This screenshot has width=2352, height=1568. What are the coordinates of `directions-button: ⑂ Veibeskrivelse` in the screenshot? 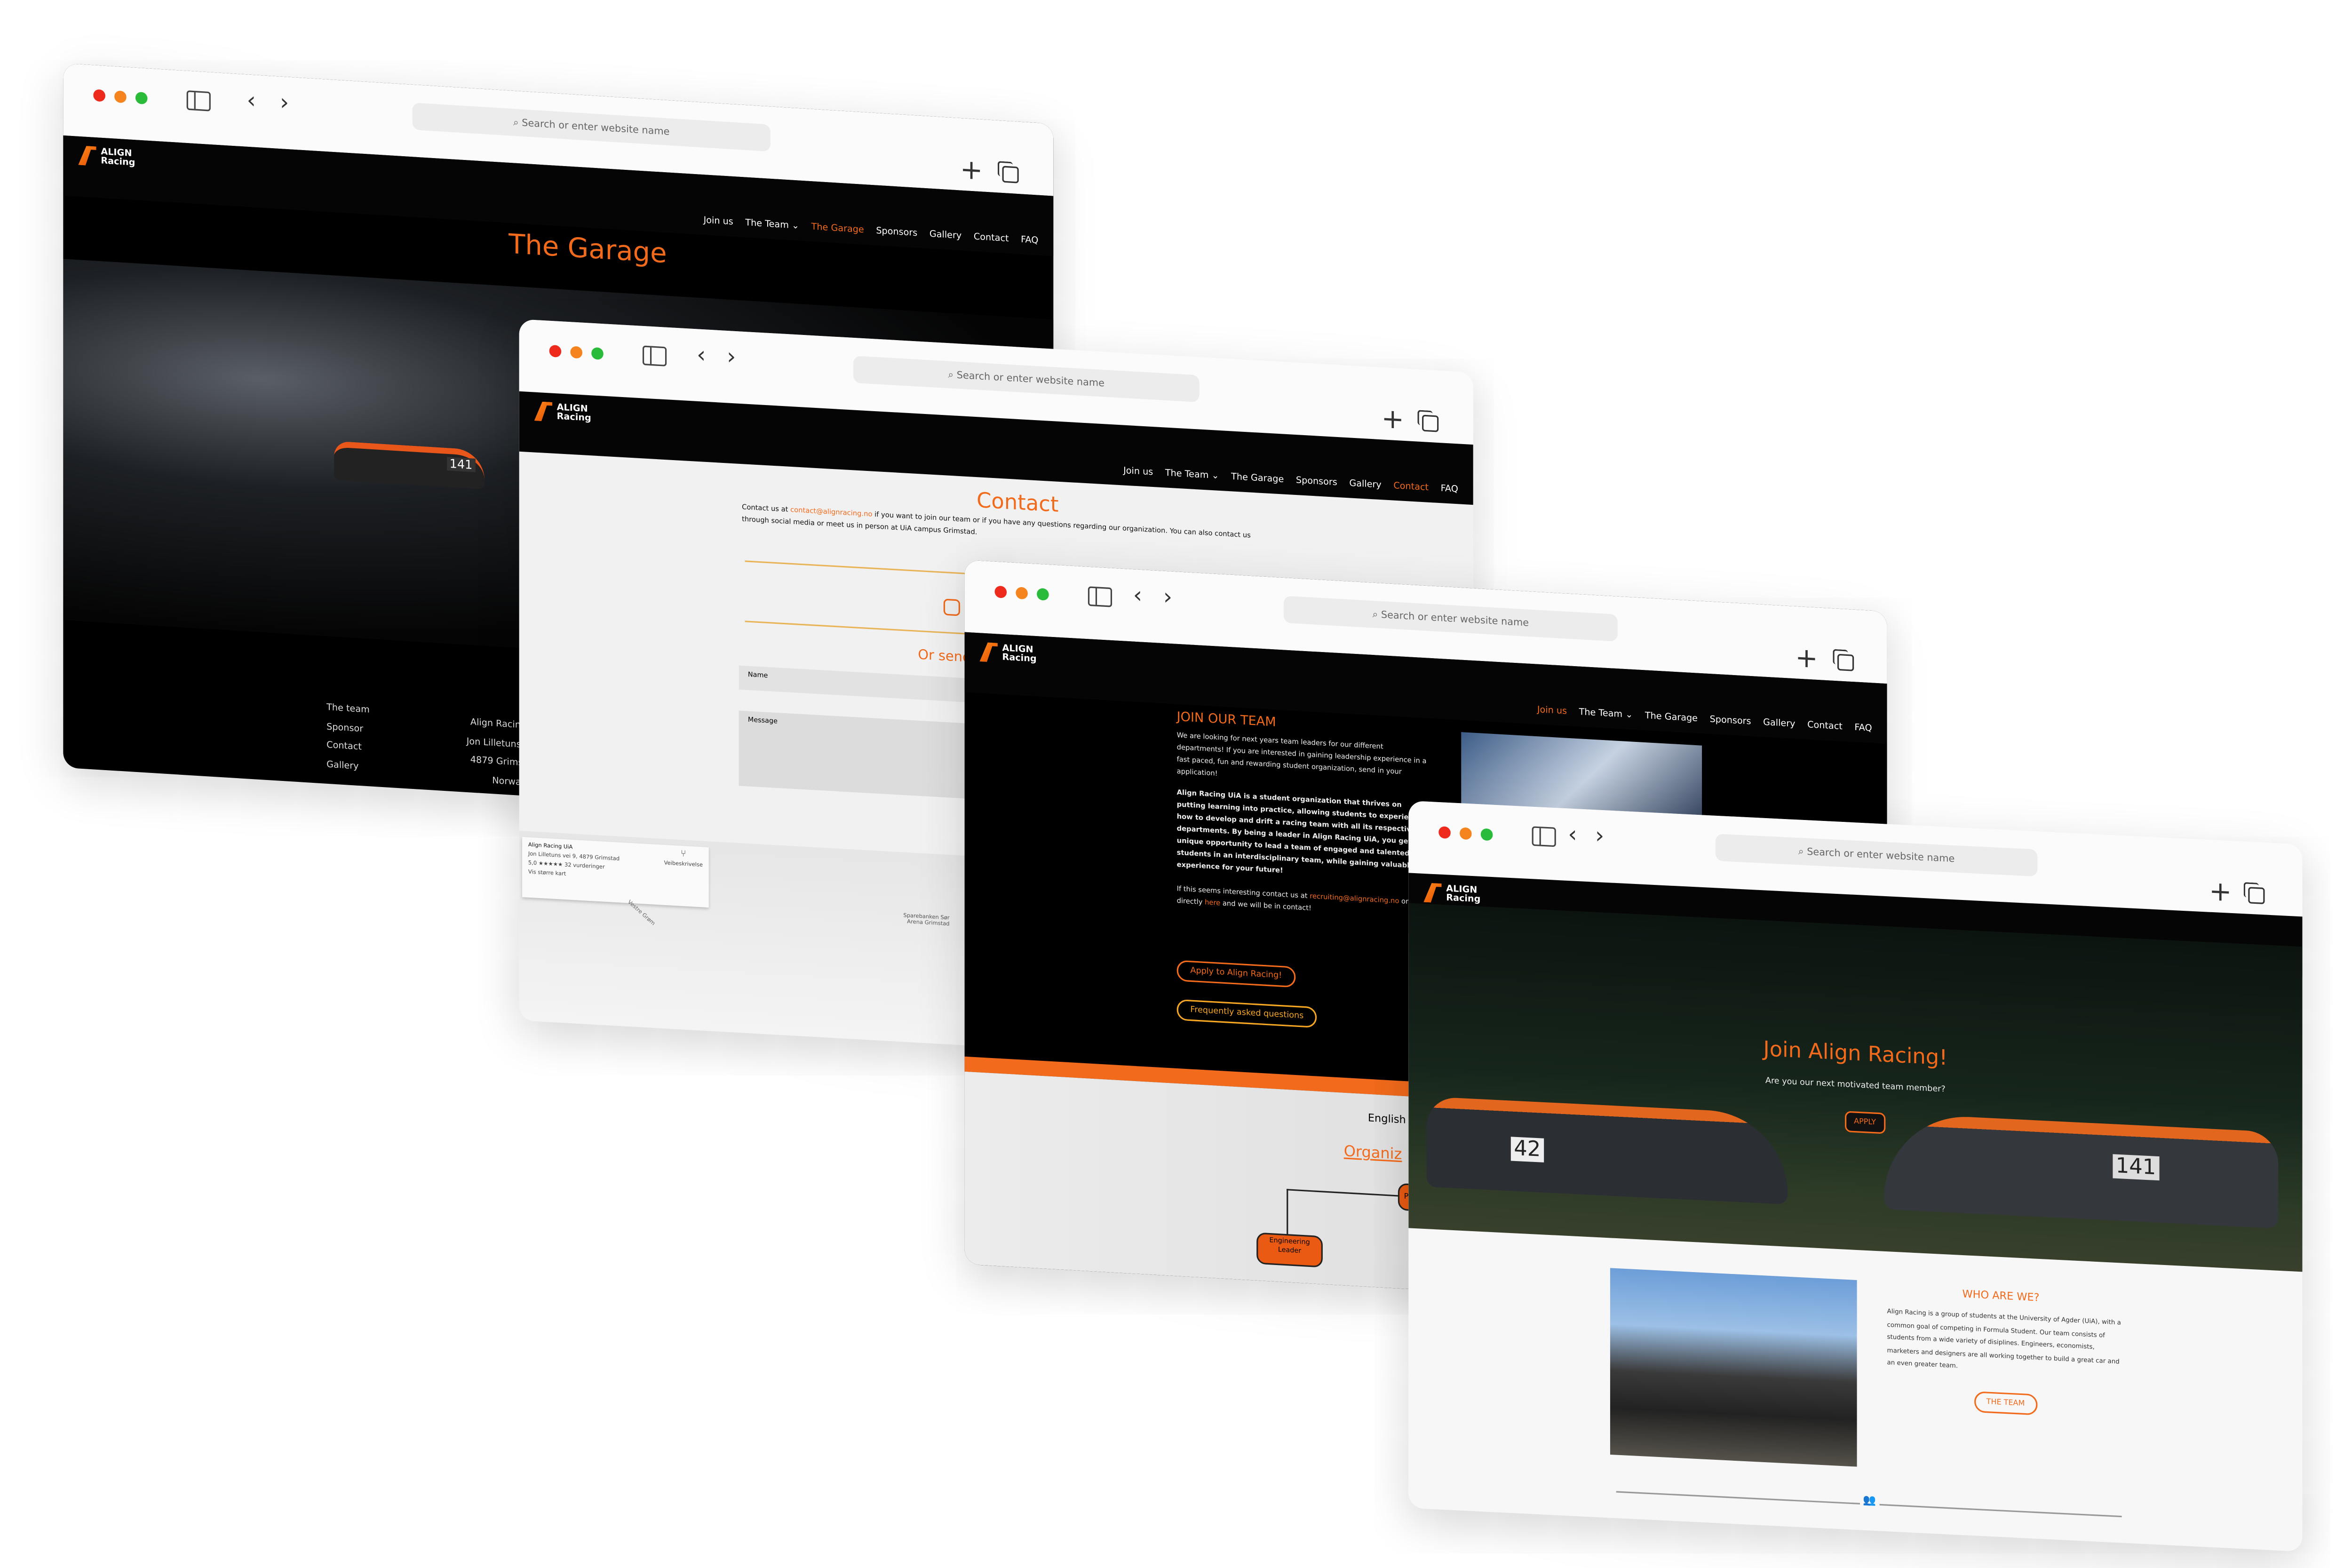 It's located at (683, 859).